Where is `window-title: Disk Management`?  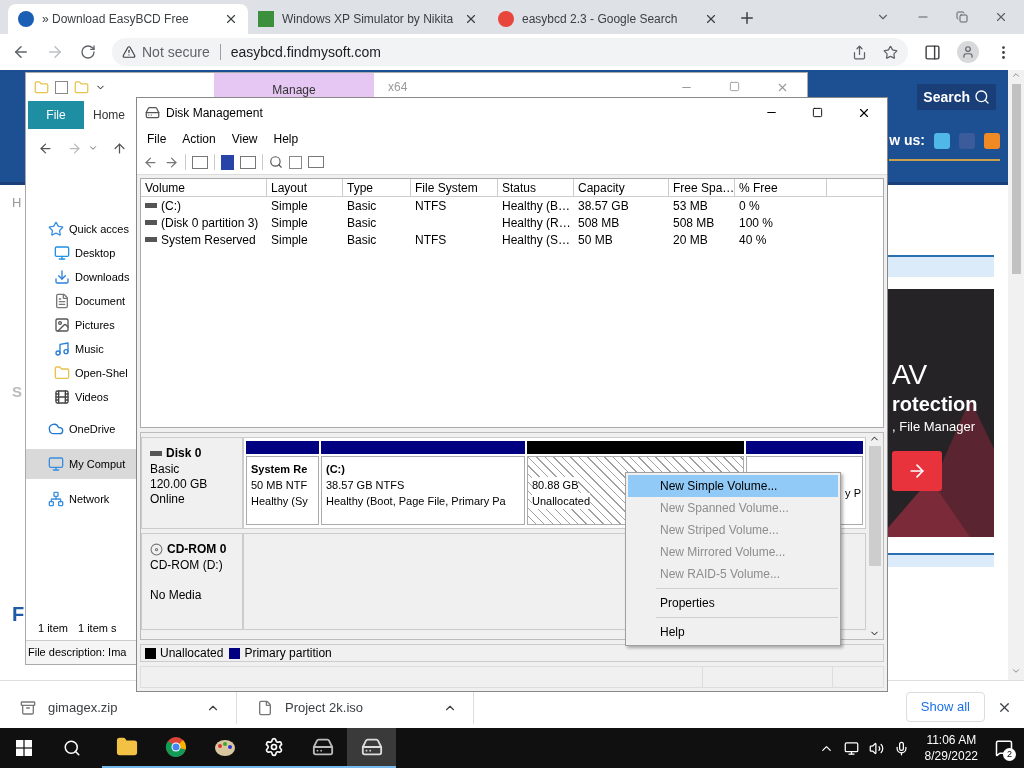
window-title: Disk Management is located at coordinates (214, 113).